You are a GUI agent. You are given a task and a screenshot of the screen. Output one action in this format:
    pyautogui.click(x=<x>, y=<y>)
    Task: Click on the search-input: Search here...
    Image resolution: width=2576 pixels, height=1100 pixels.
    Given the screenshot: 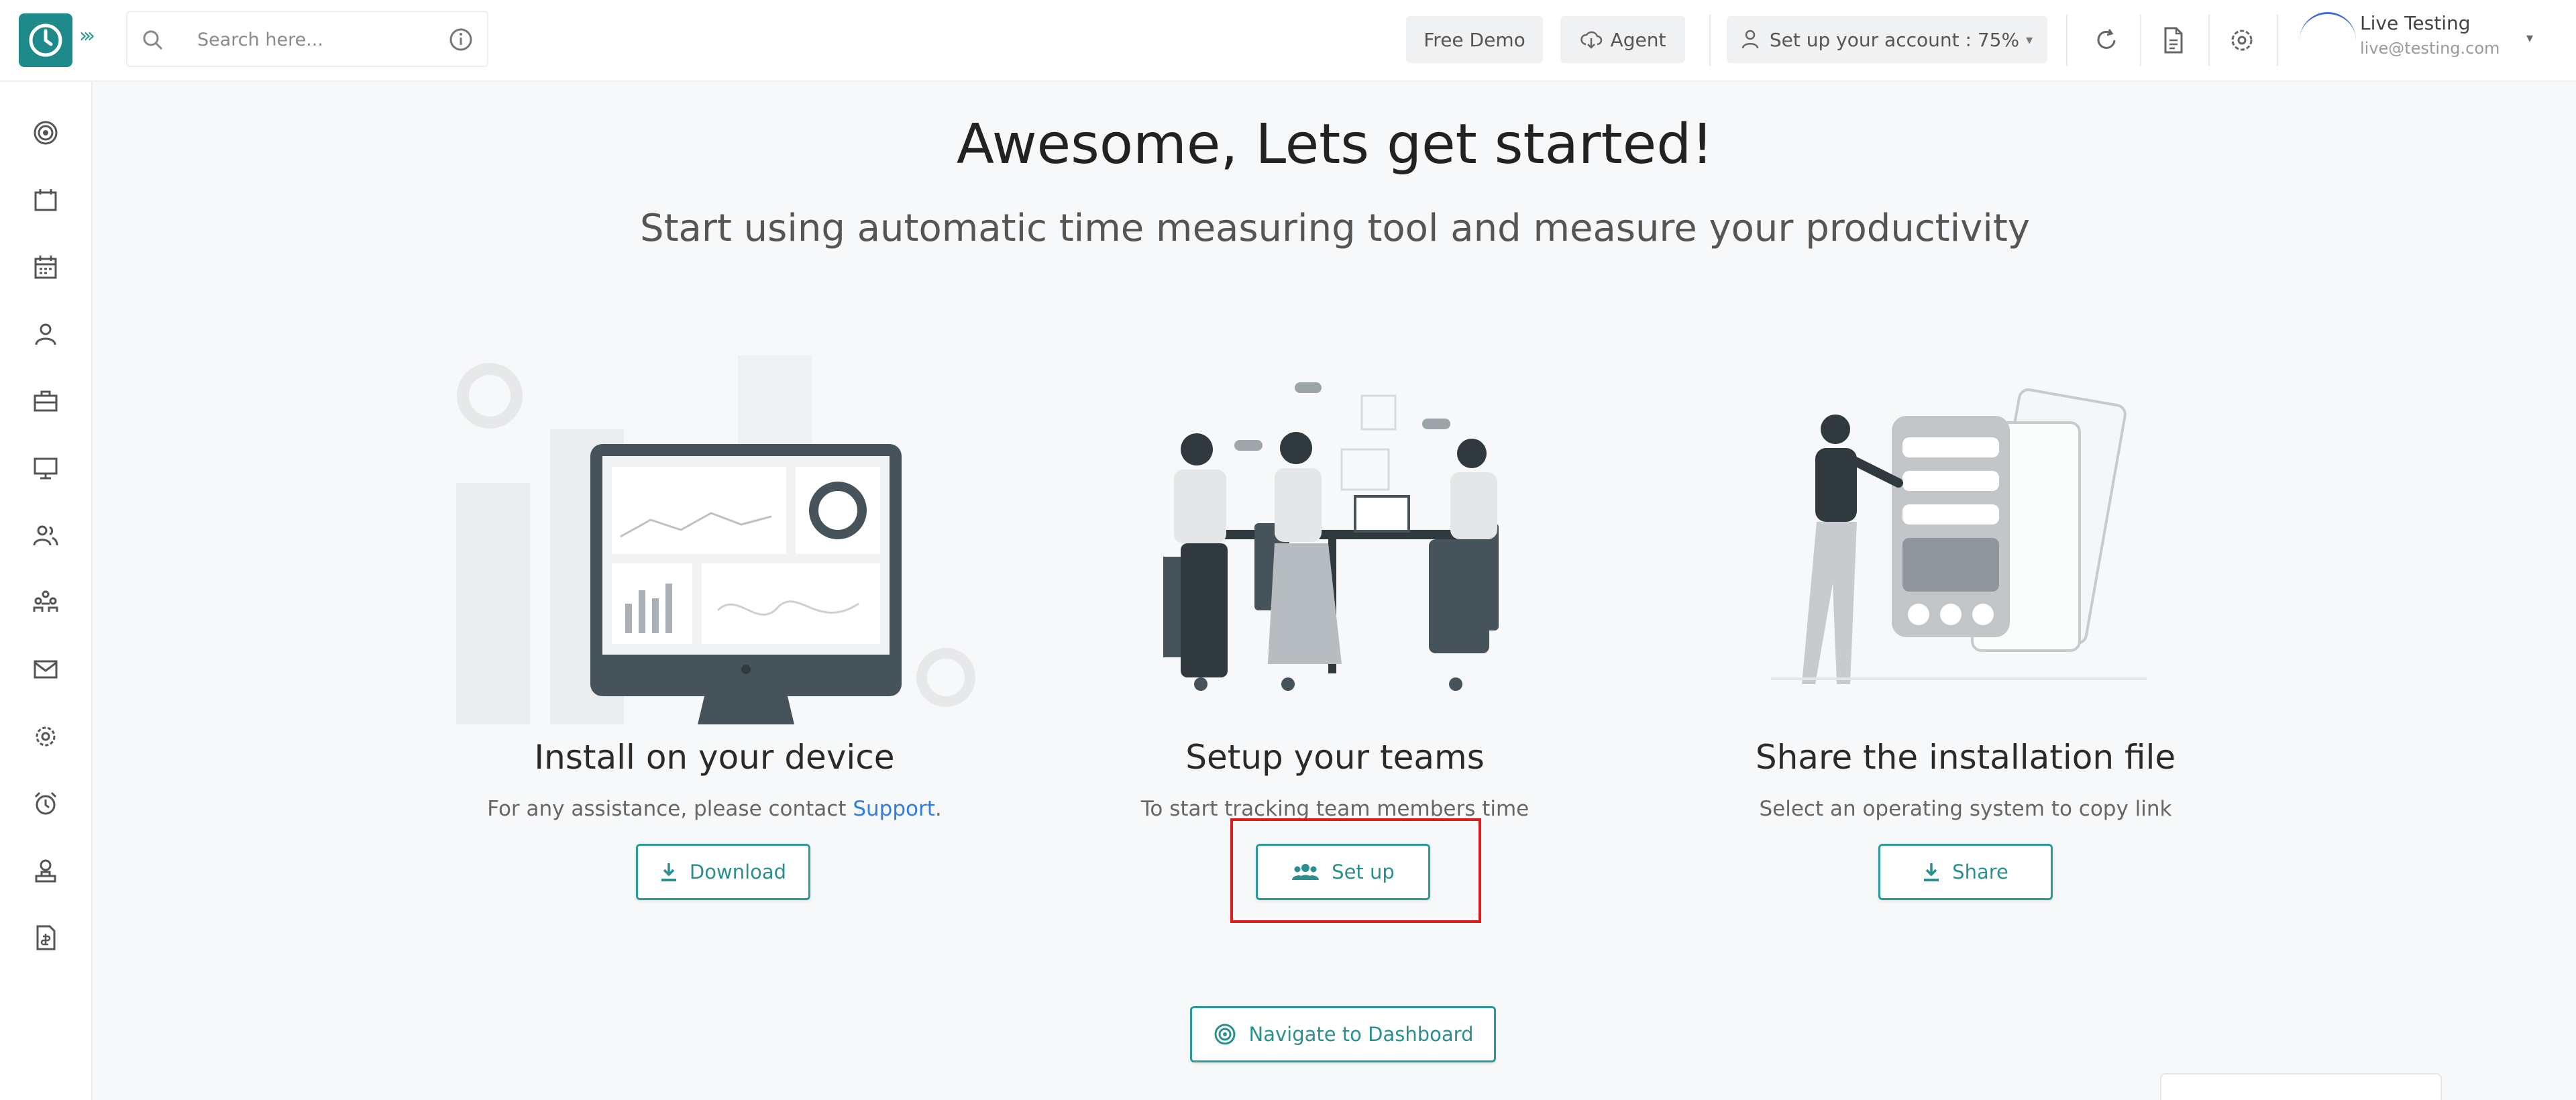 What is the action you would take?
    pyautogui.click(x=260, y=40)
    